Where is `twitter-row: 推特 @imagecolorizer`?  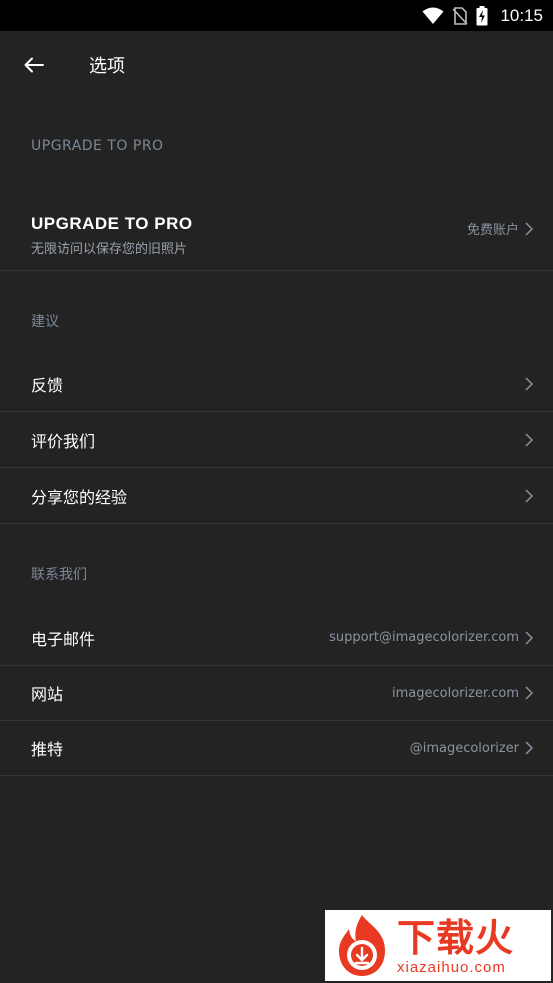
twitter-row: 推特 @imagecolorizer is located at coordinates (276, 748).